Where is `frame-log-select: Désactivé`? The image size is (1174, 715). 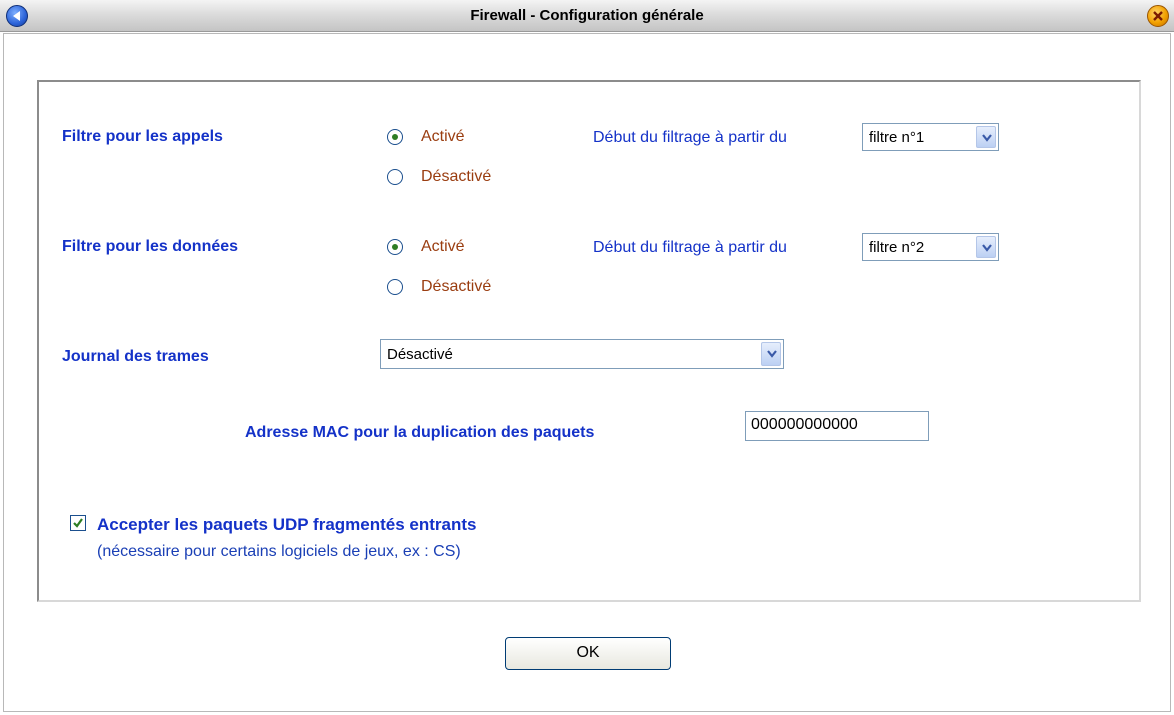
frame-log-select: Désactivé is located at coordinates (582, 354).